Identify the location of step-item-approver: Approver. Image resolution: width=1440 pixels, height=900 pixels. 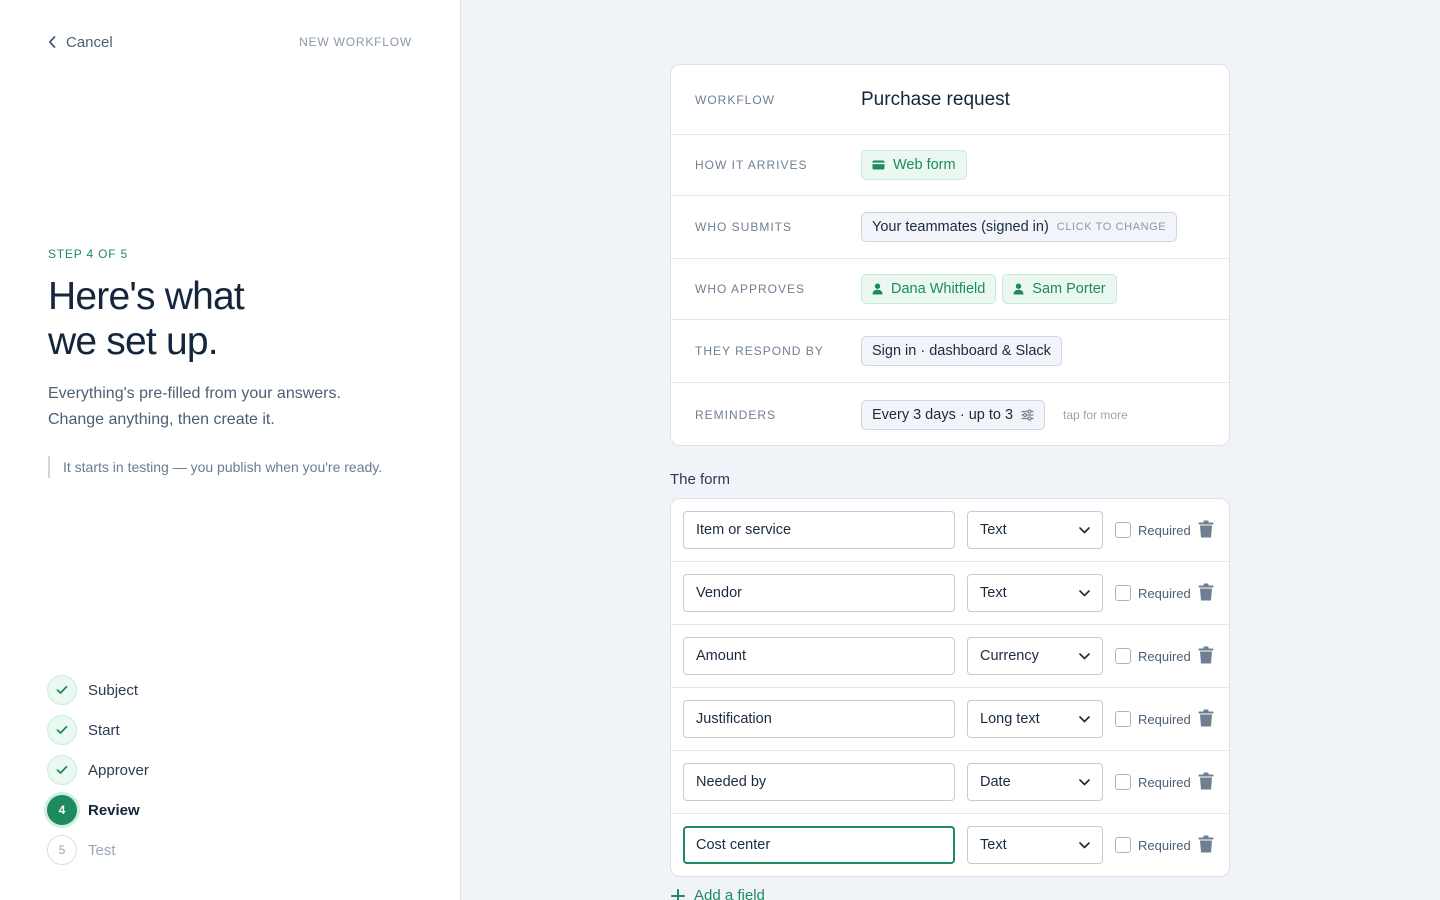
(98, 770).